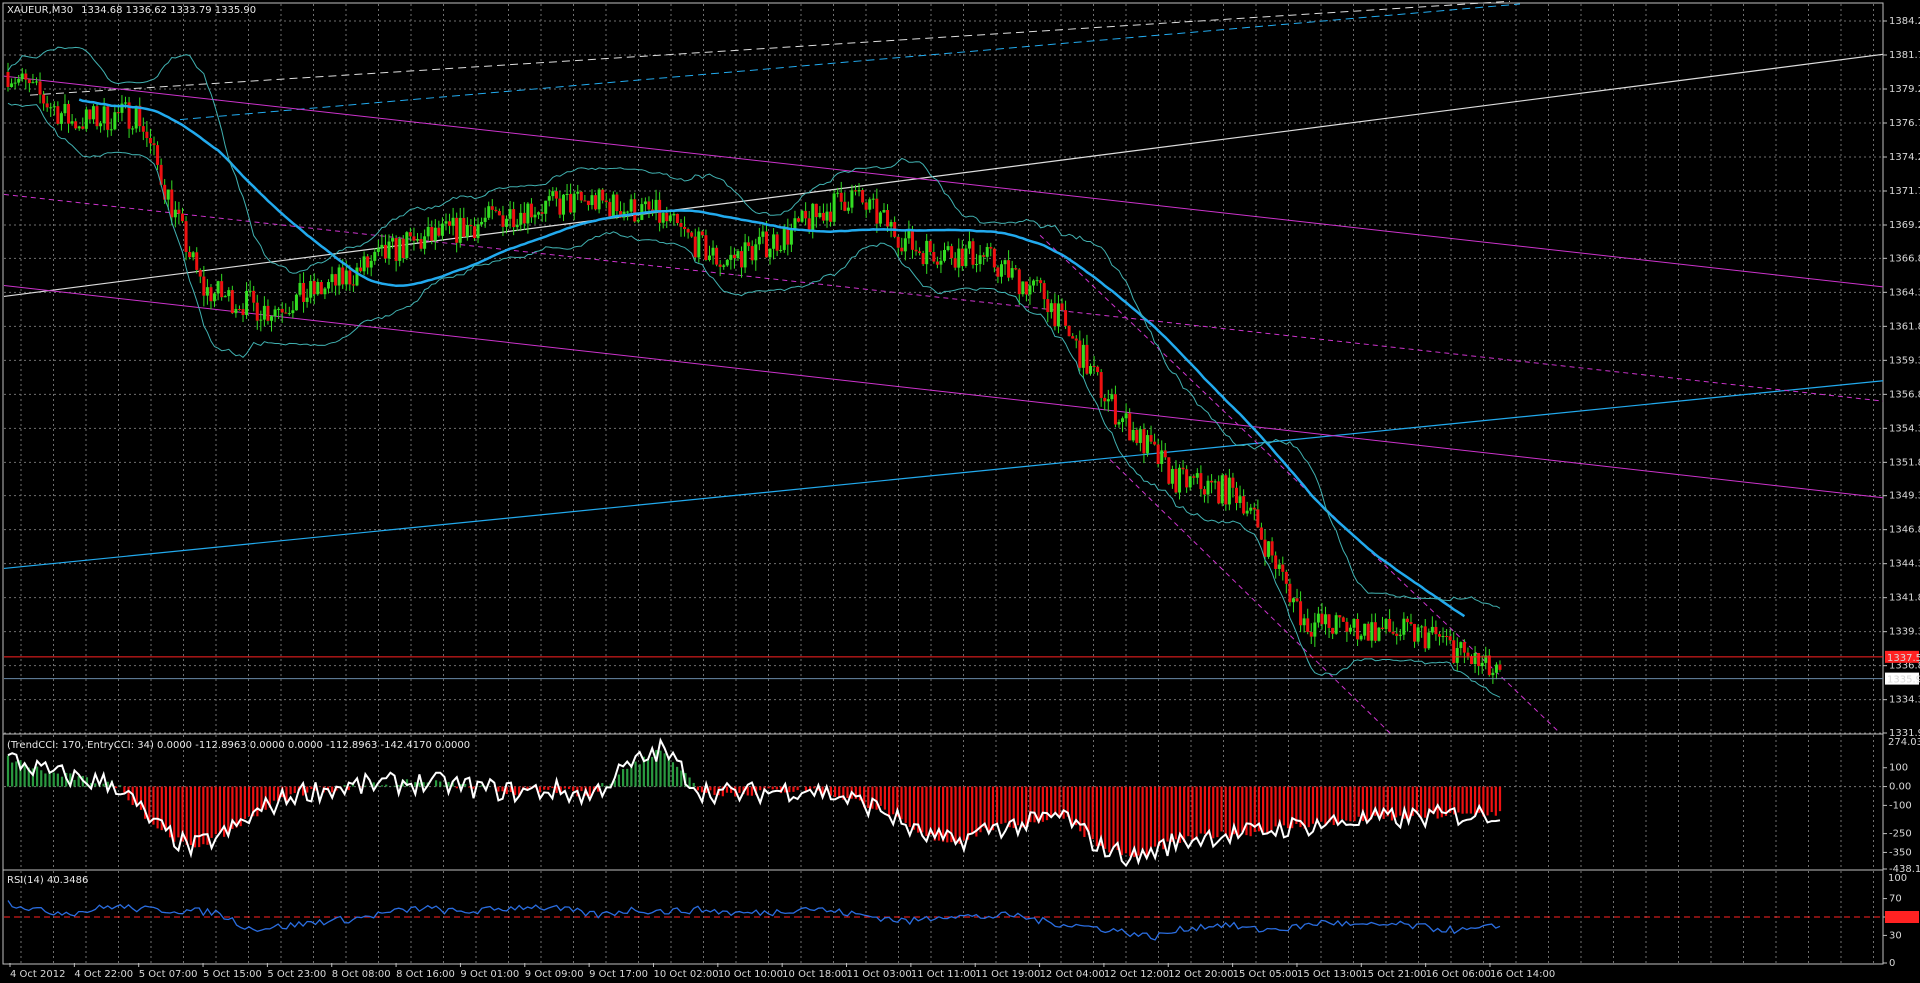 Image resolution: width=1920 pixels, height=983 pixels. Describe the element at coordinates (47, 880) in the screenshot. I see `rsi-header: RSI(14) 40.3486` at that location.